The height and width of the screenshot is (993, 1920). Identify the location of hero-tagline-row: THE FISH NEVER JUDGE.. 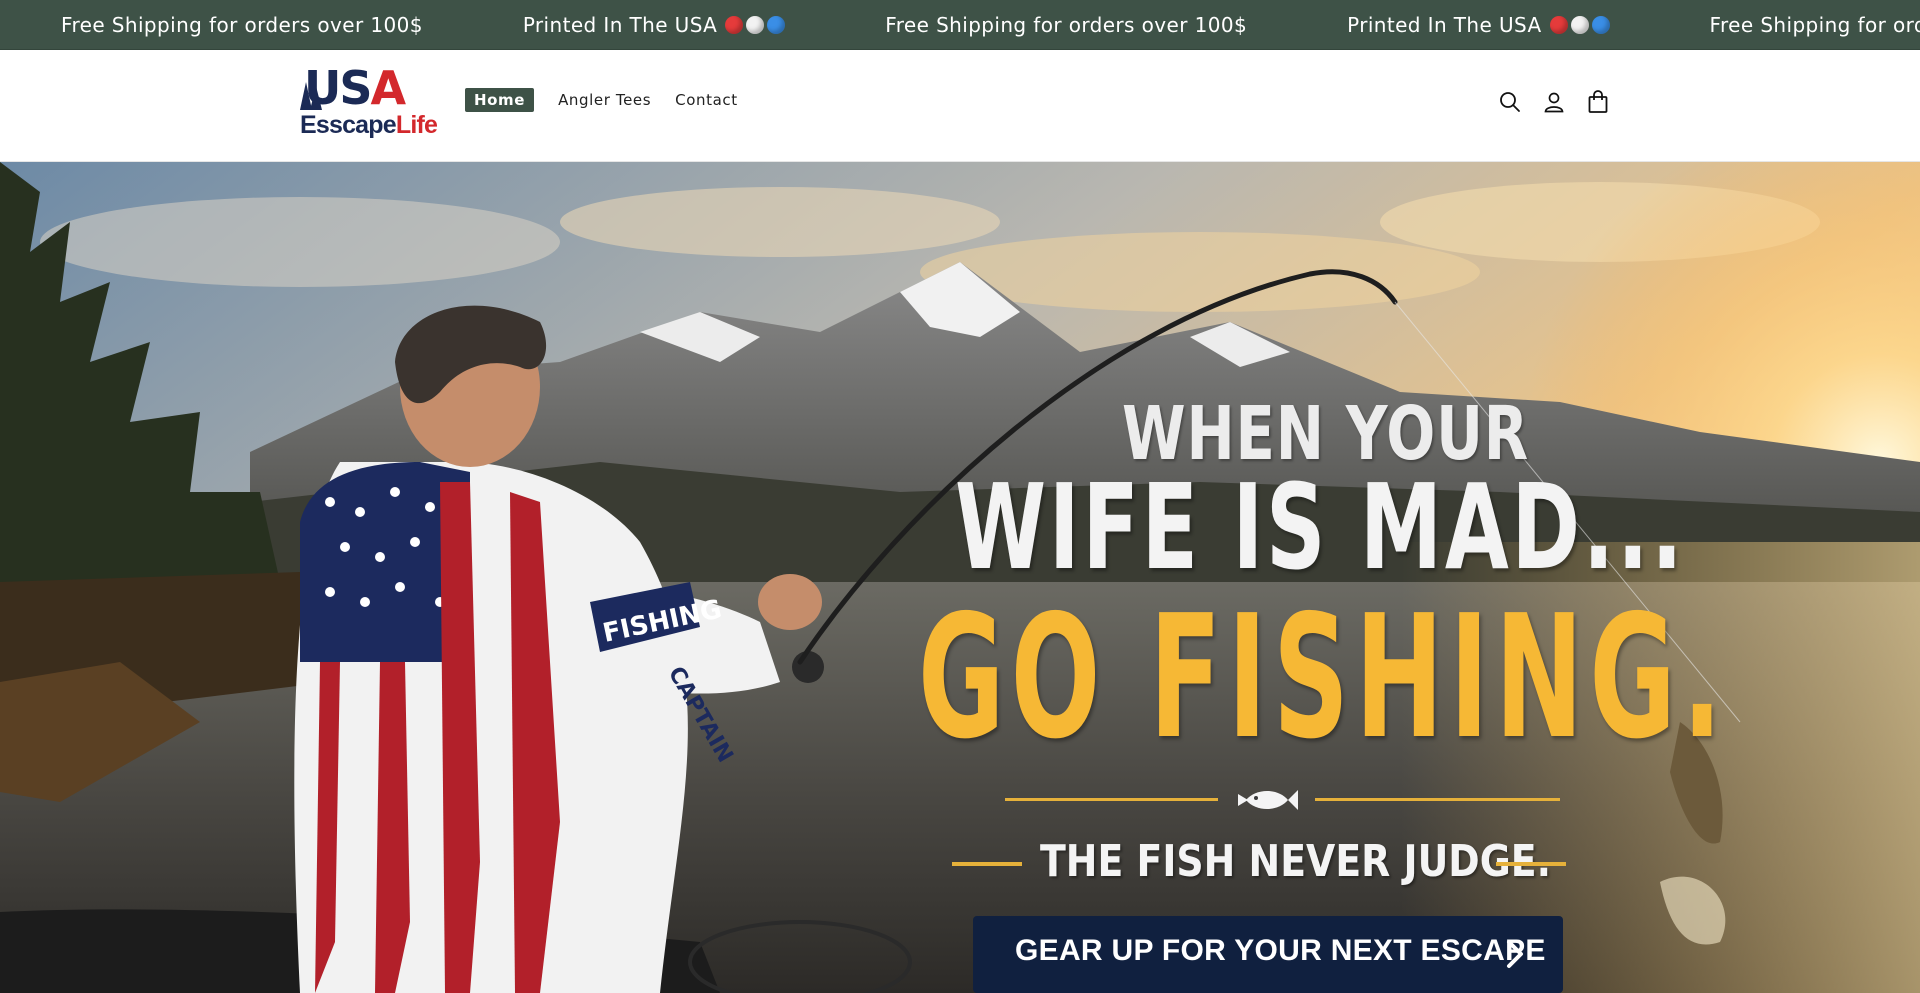
(1259, 861).